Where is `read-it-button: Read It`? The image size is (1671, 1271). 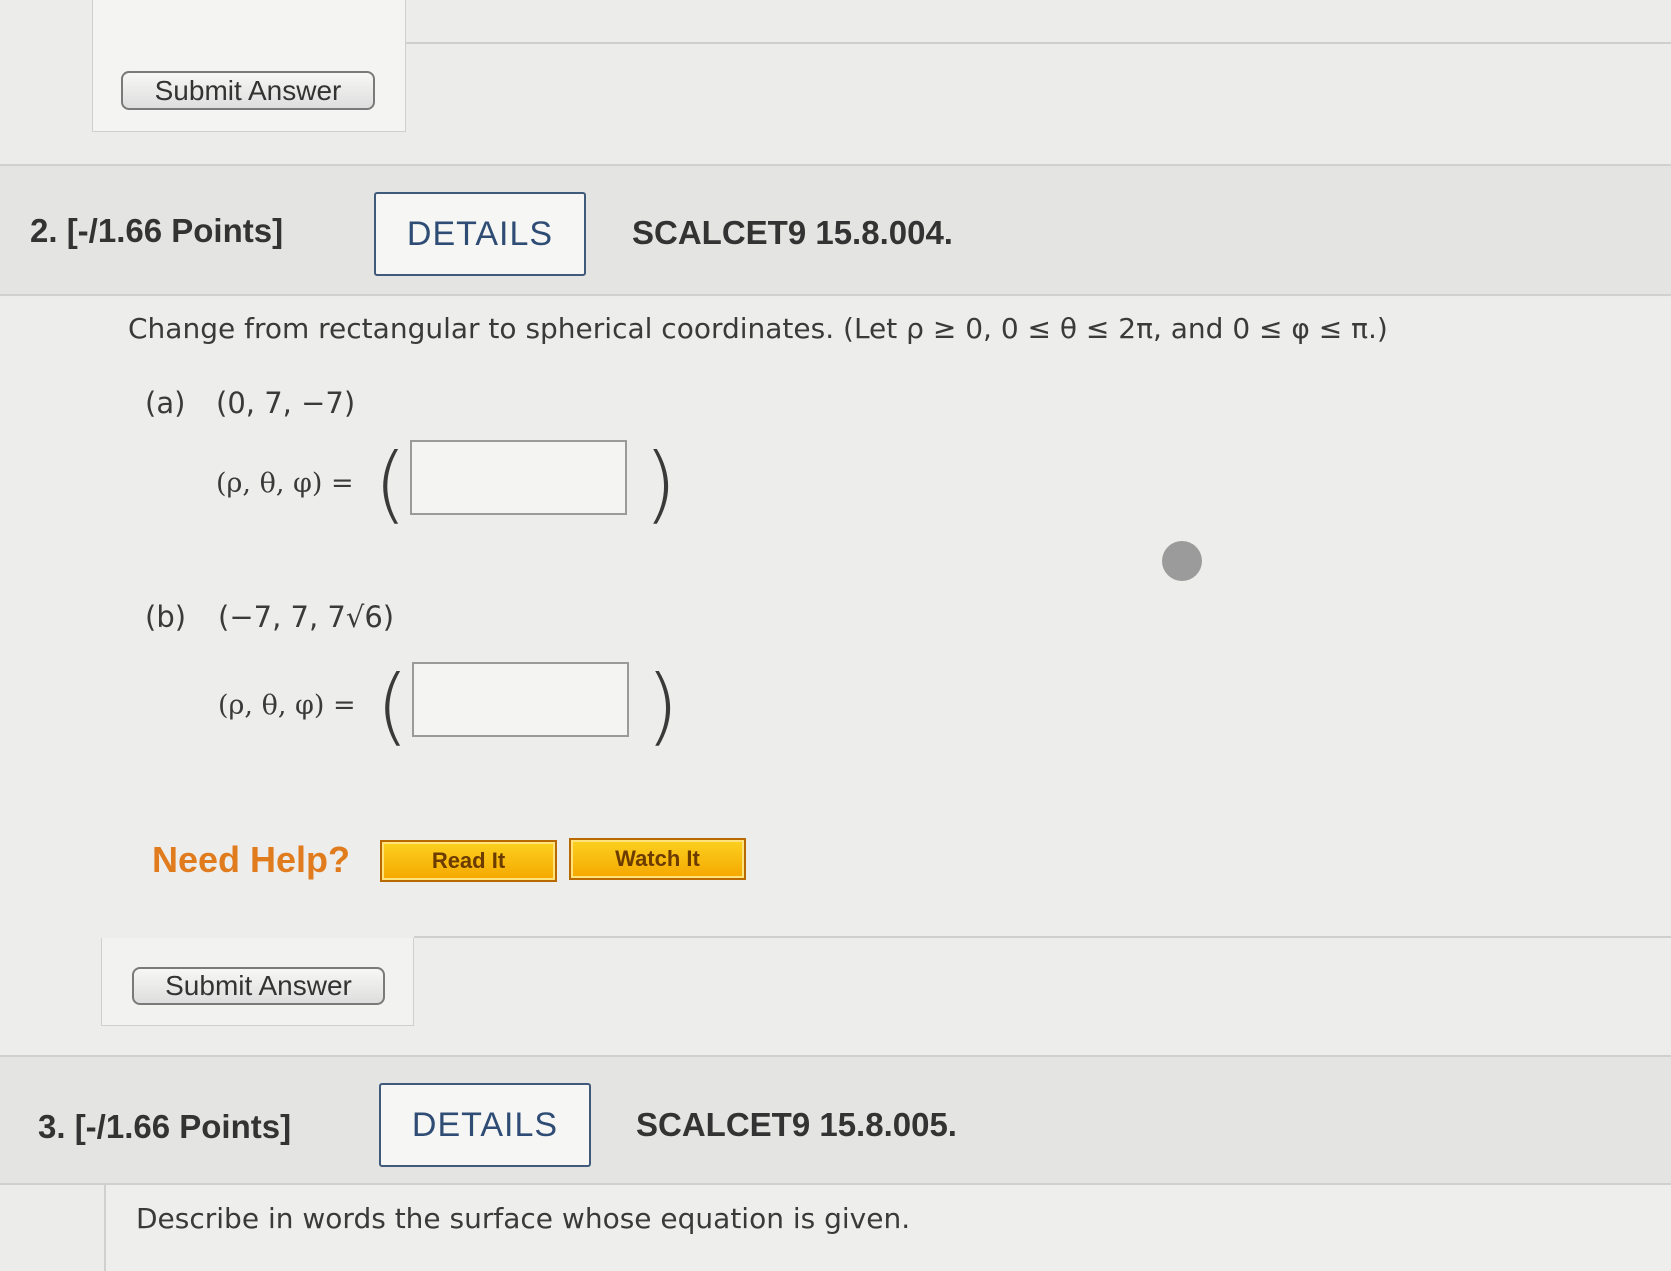
read-it-button: Read It is located at coordinates (468, 861).